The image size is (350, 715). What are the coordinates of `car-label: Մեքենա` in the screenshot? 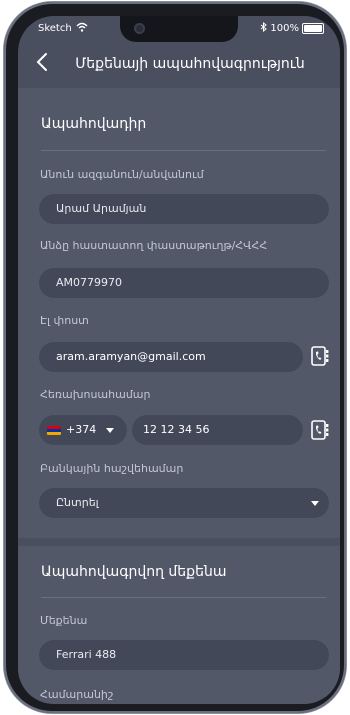 It's located at (64, 620).